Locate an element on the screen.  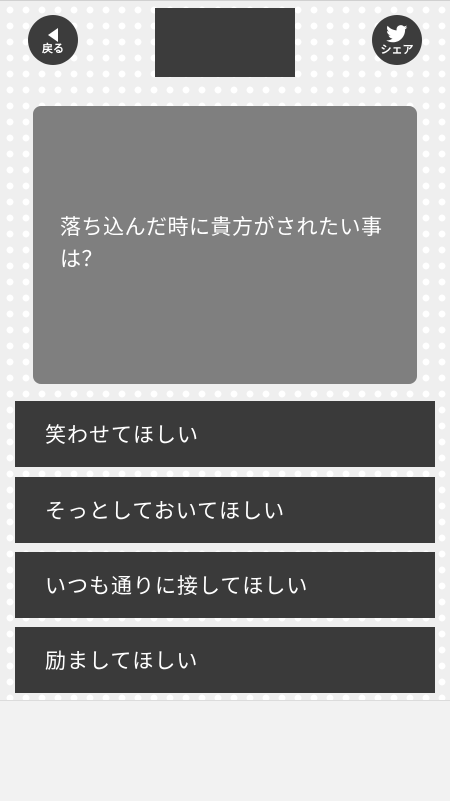
answer-option-2: そっとしておいてほしい is located at coordinates (225, 510).